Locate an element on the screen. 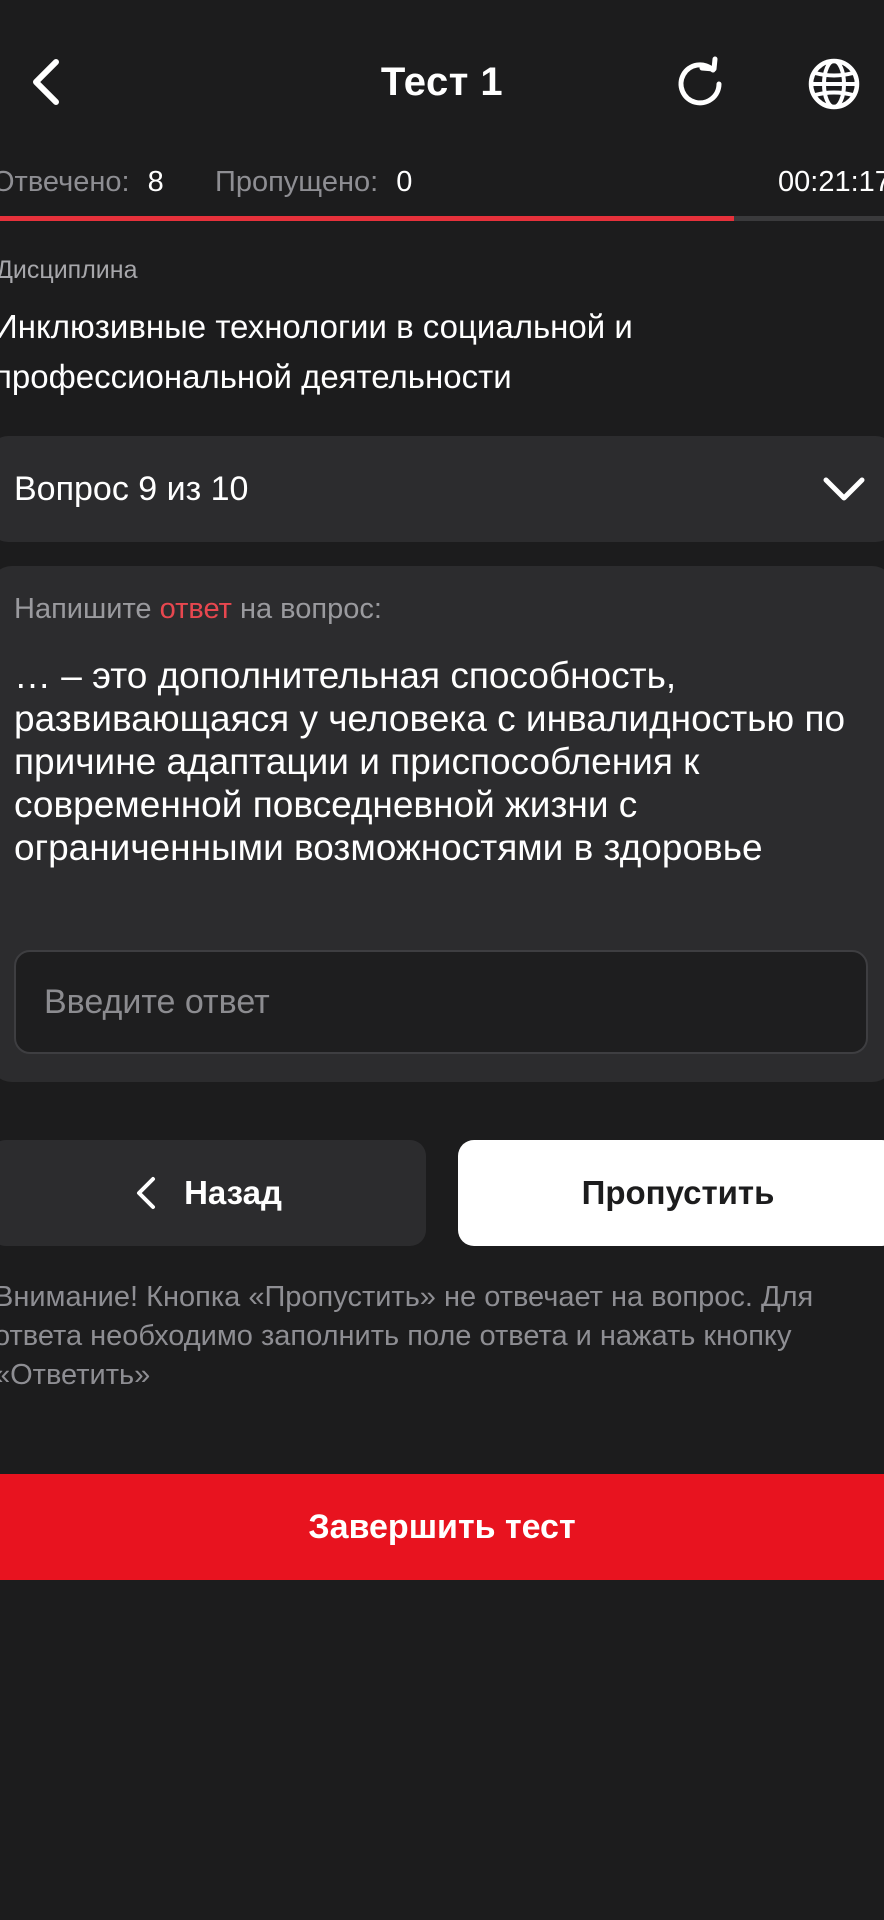 The width and height of the screenshot is (884, 1920). finish-test-label: Завершить тест is located at coordinates (442, 1526).